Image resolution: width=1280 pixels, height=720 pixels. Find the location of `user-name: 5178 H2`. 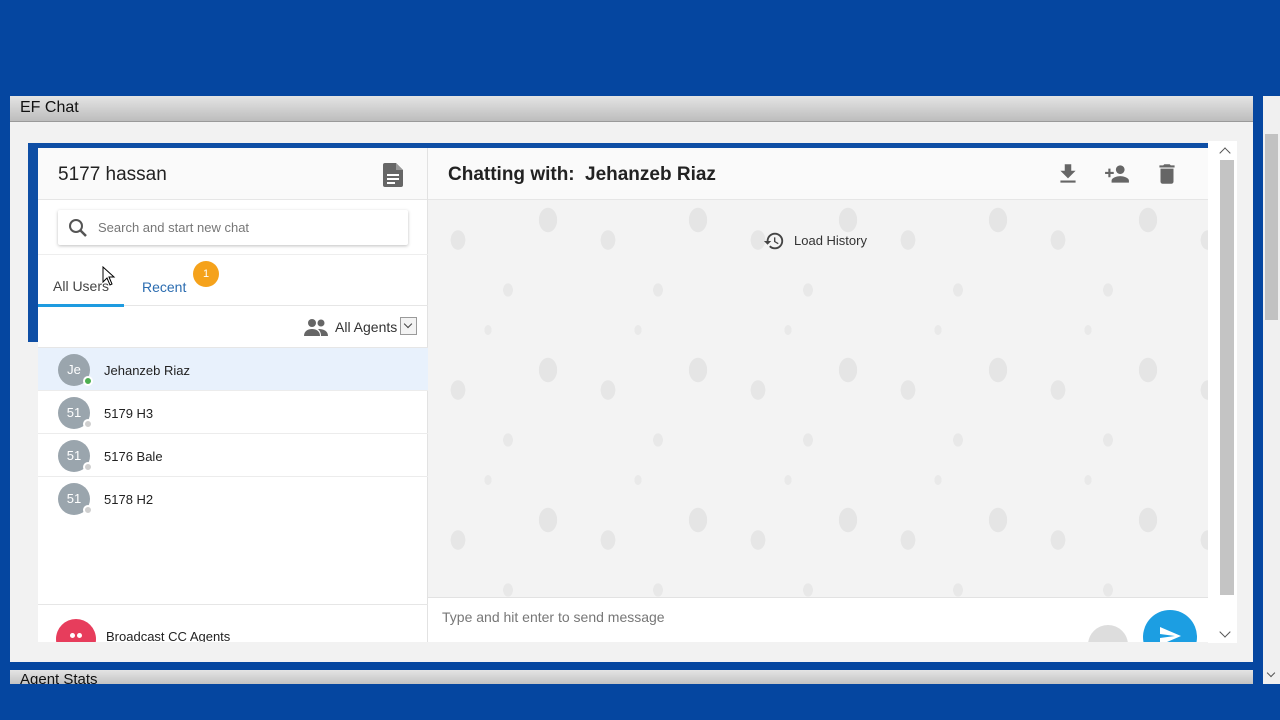

user-name: 5178 H2 is located at coordinates (129, 499).